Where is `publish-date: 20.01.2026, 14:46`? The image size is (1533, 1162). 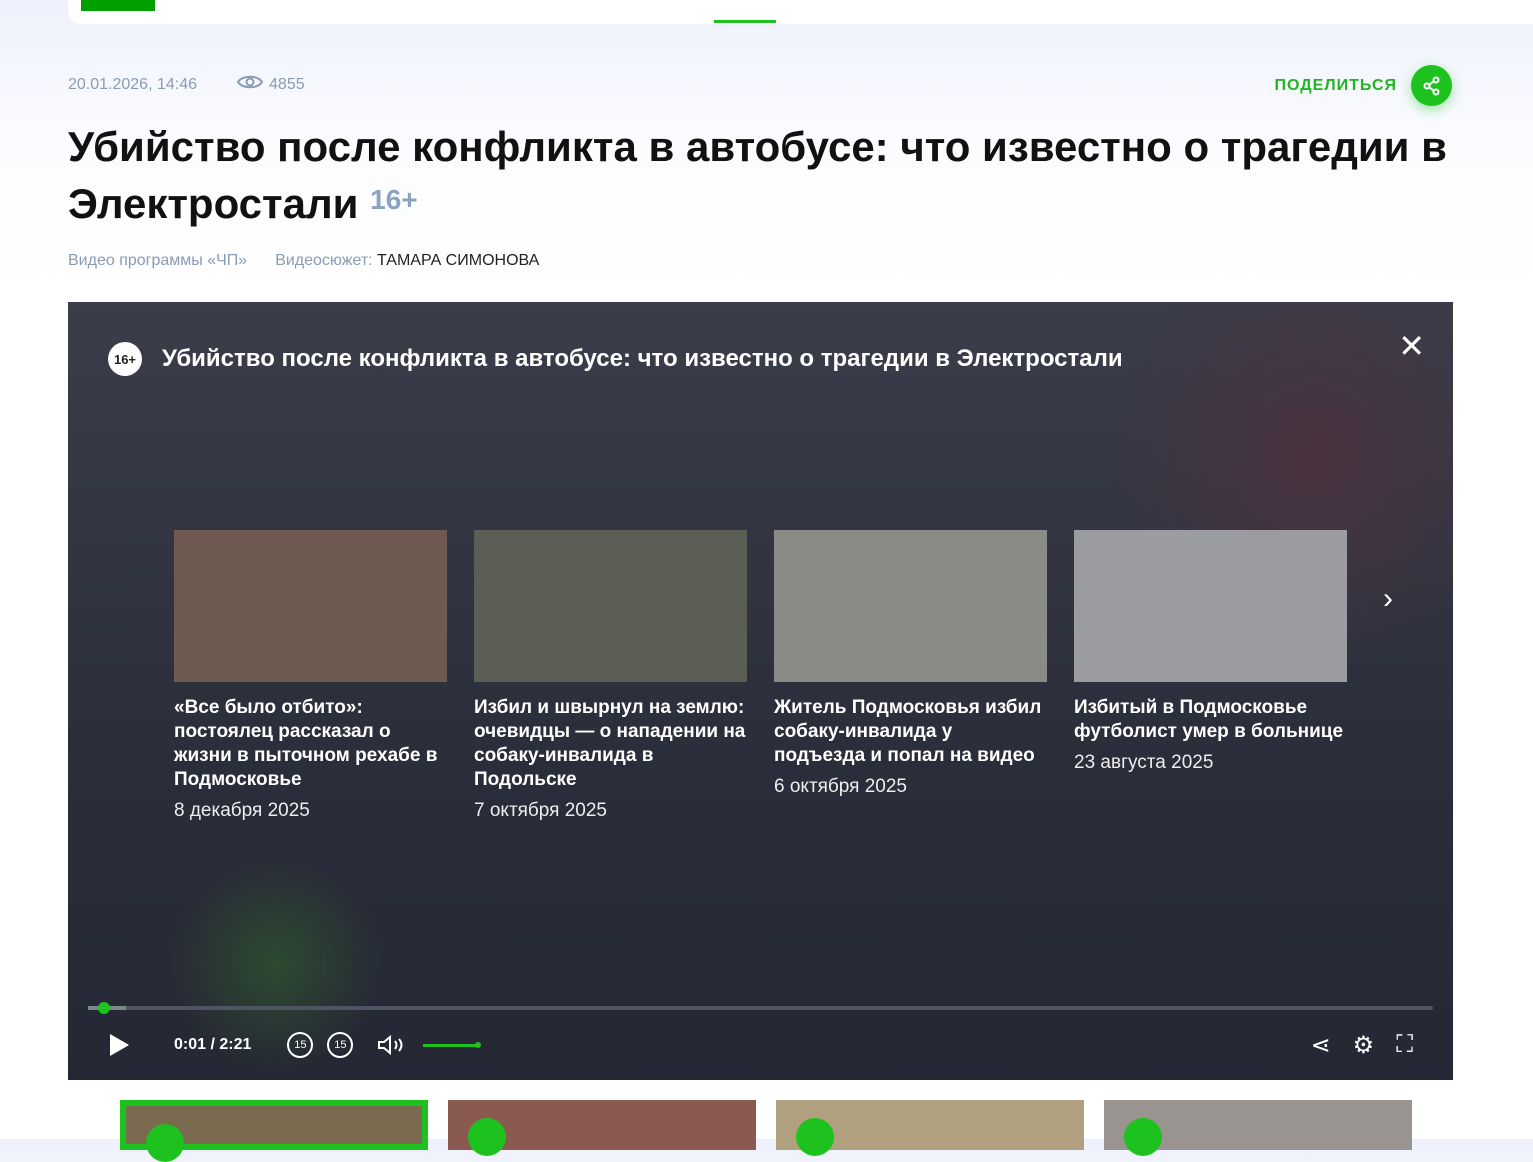 publish-date: 20.01.2026, 14:46 is located at coordinates (133, 84).